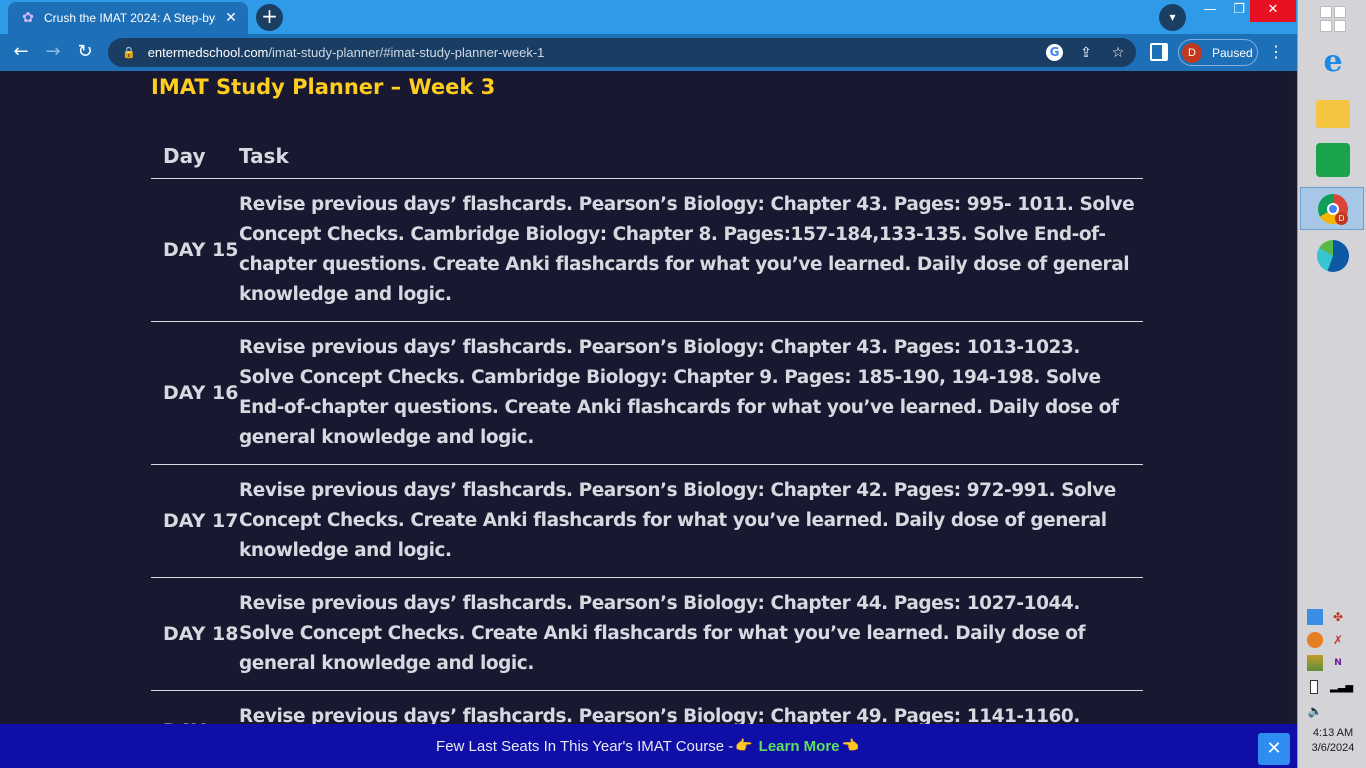 This screenshot has width=1366, height=768. I want to click on system-clock: 4:13 AM 3/6/2024, so click(1333, 741).